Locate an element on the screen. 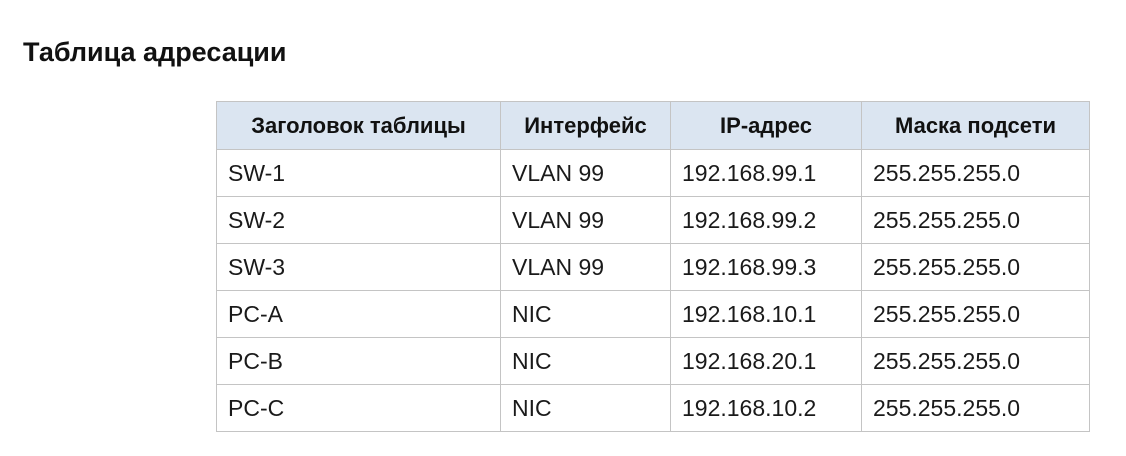  cell-ip-address: 192.168.99.1 is located at coordinates (766, 173).